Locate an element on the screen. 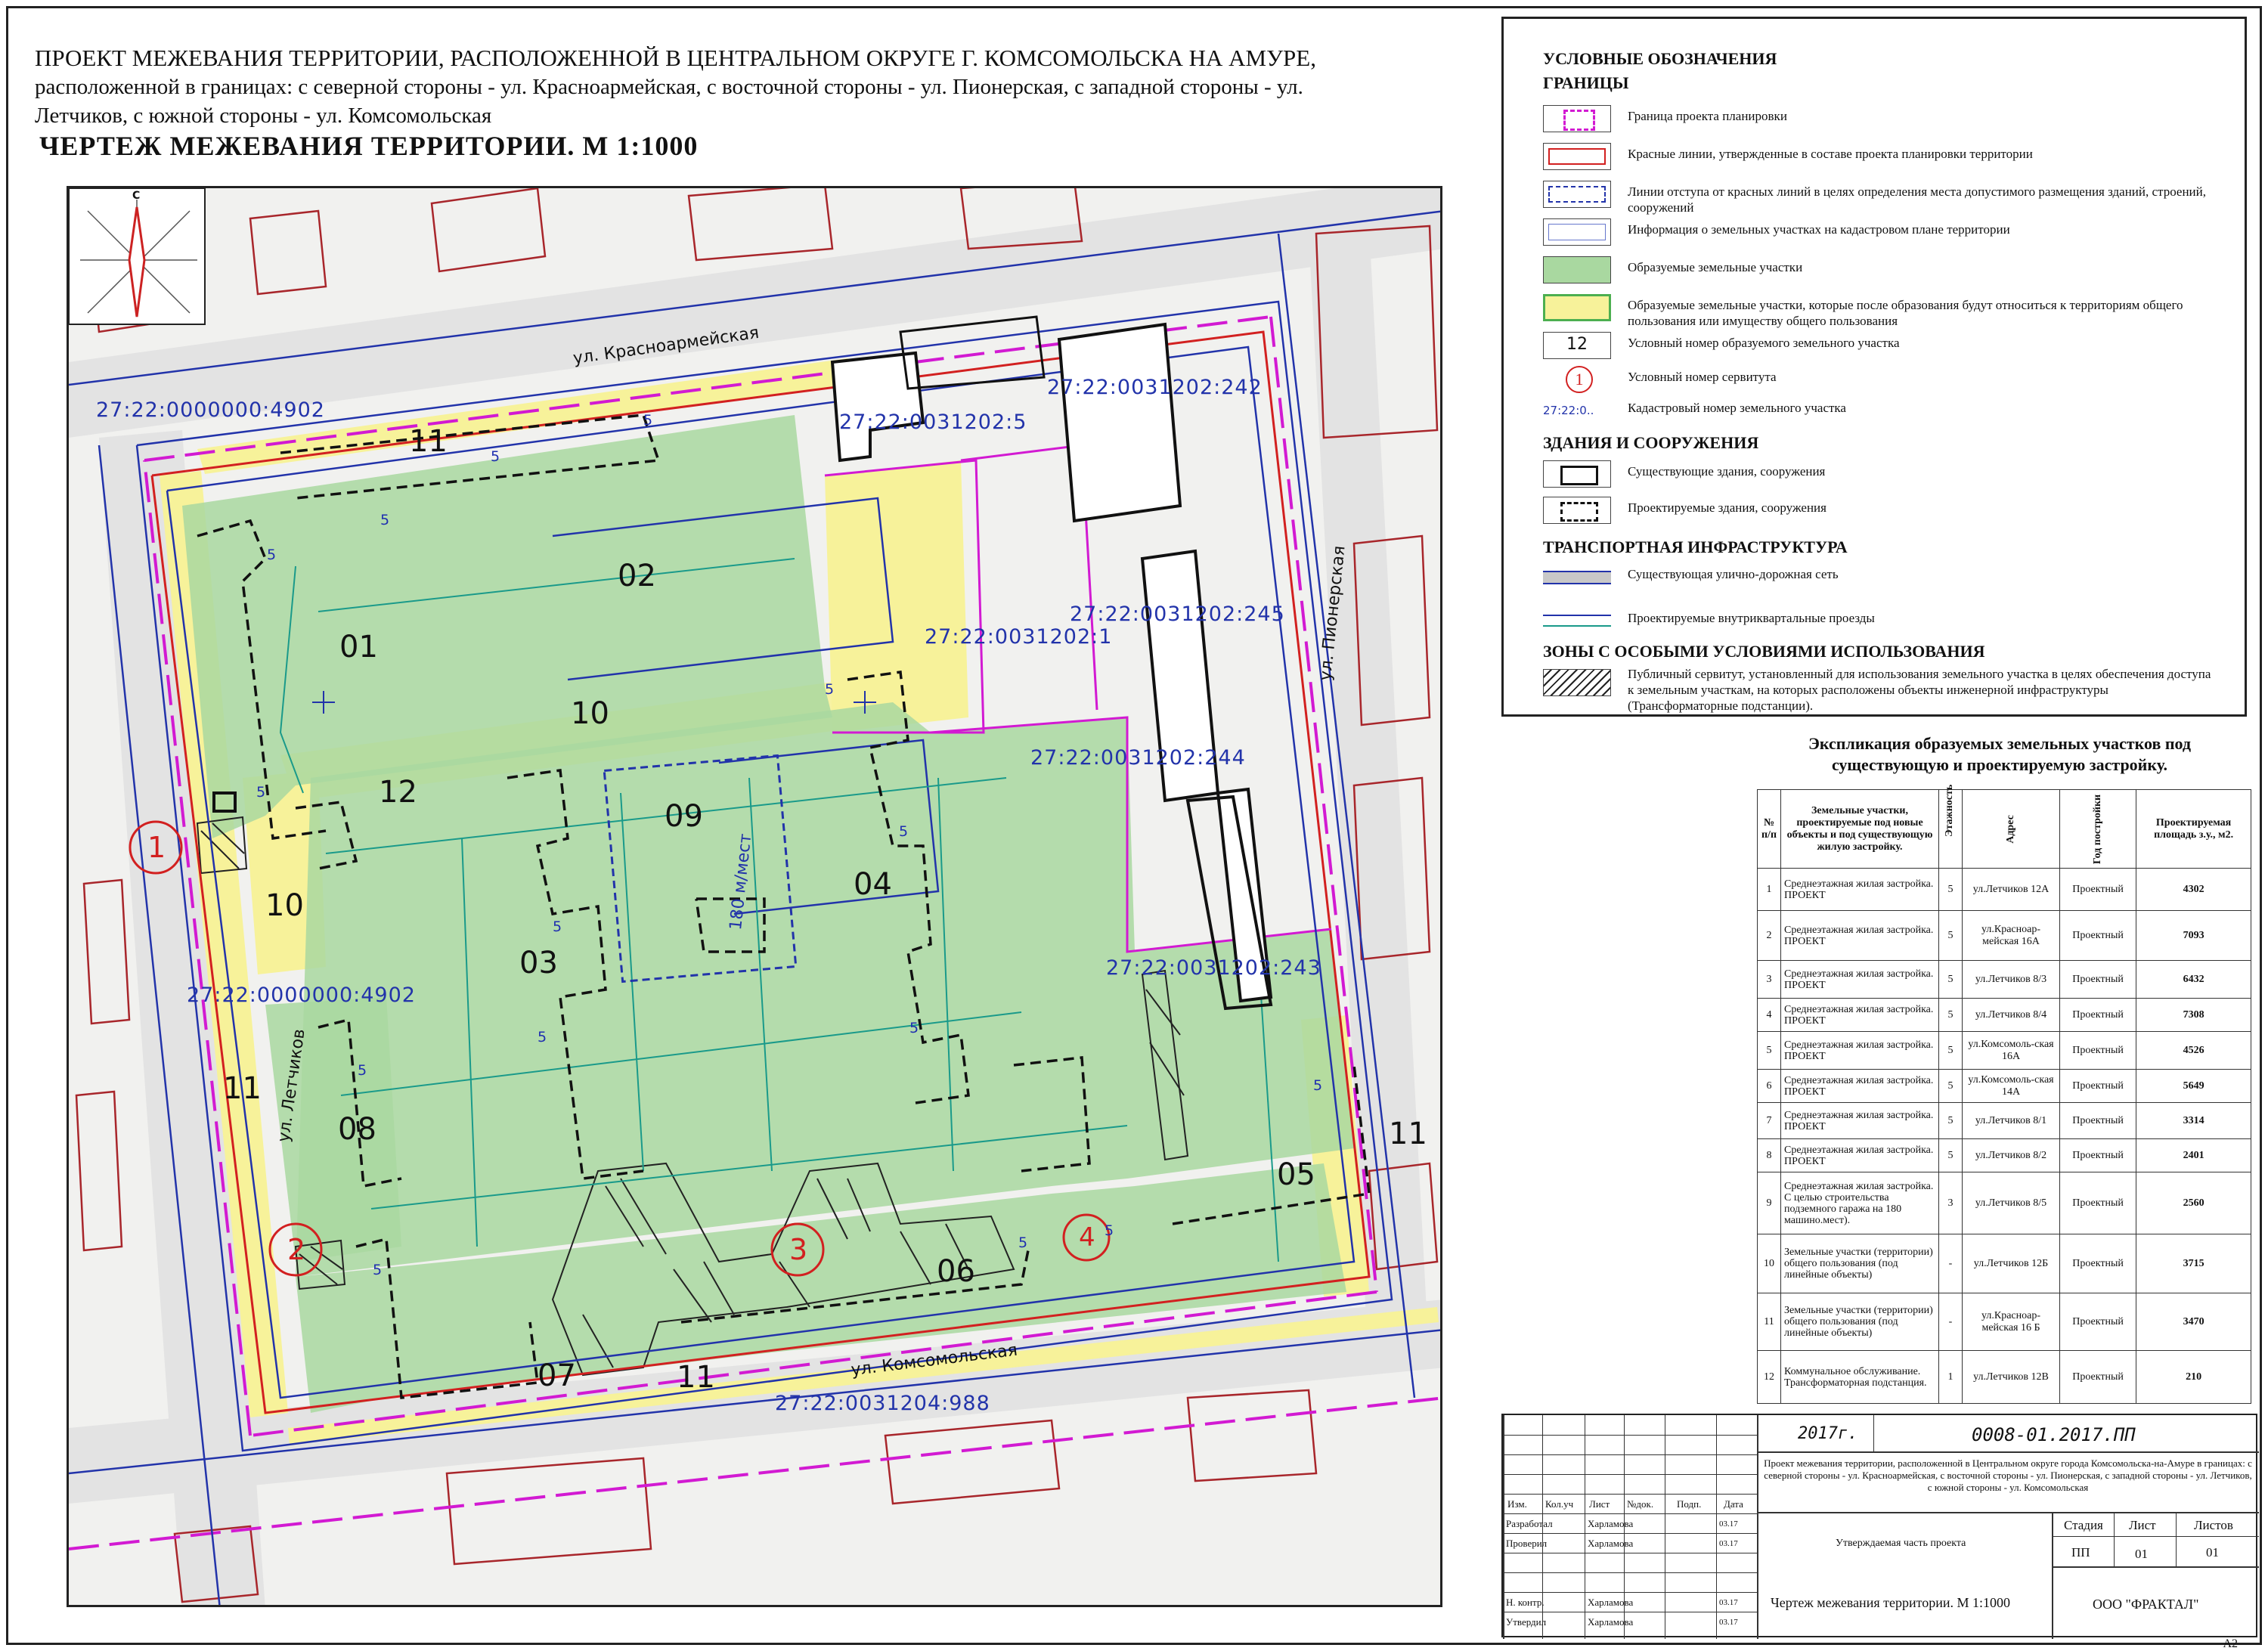 Image resolution: width=2268 pixels, height=1651 pixels. row-area: 210 is located at coordinates (2193, 1377).